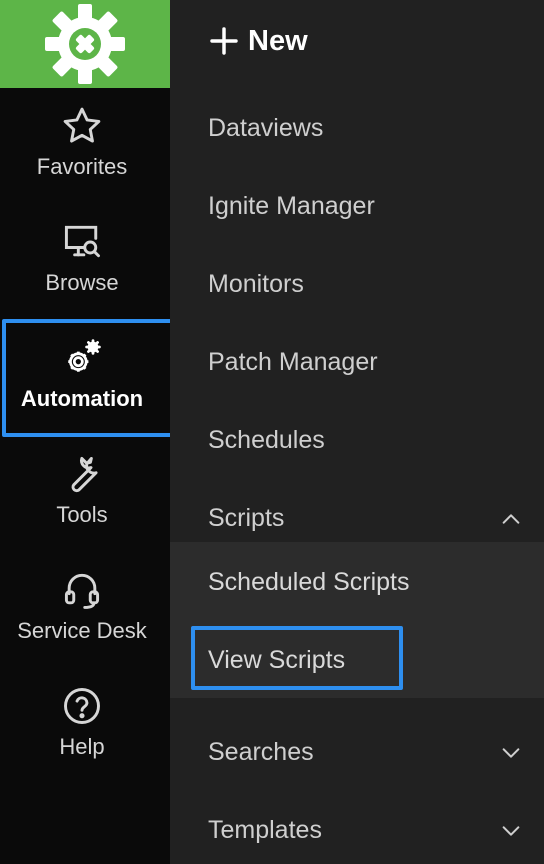 The image size is (544, 864). What do you see at coordinates (511, 519) in the screenshot?
I see `chevron-up-icon` at bounding box center [511, 519].